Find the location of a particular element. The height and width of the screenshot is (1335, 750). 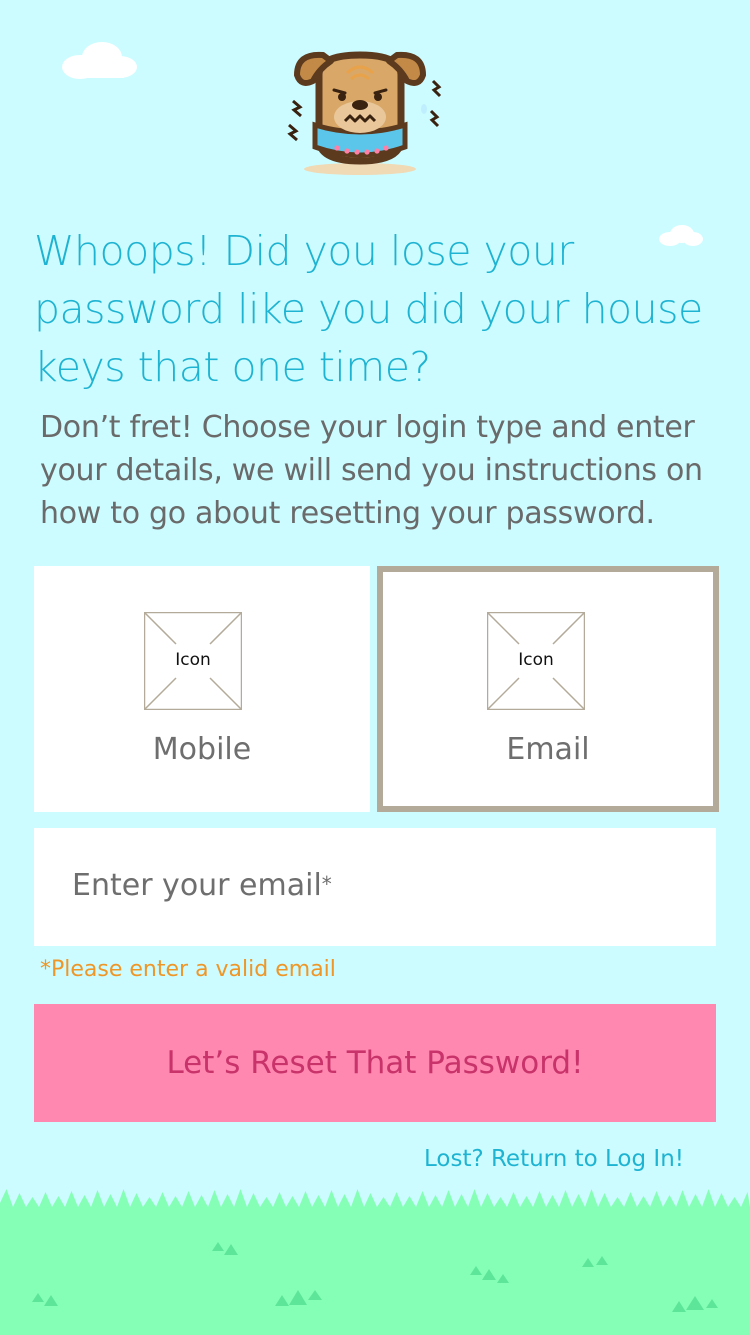

email-field-placeholder: Enter your email* is located at coordinates (202, 885).